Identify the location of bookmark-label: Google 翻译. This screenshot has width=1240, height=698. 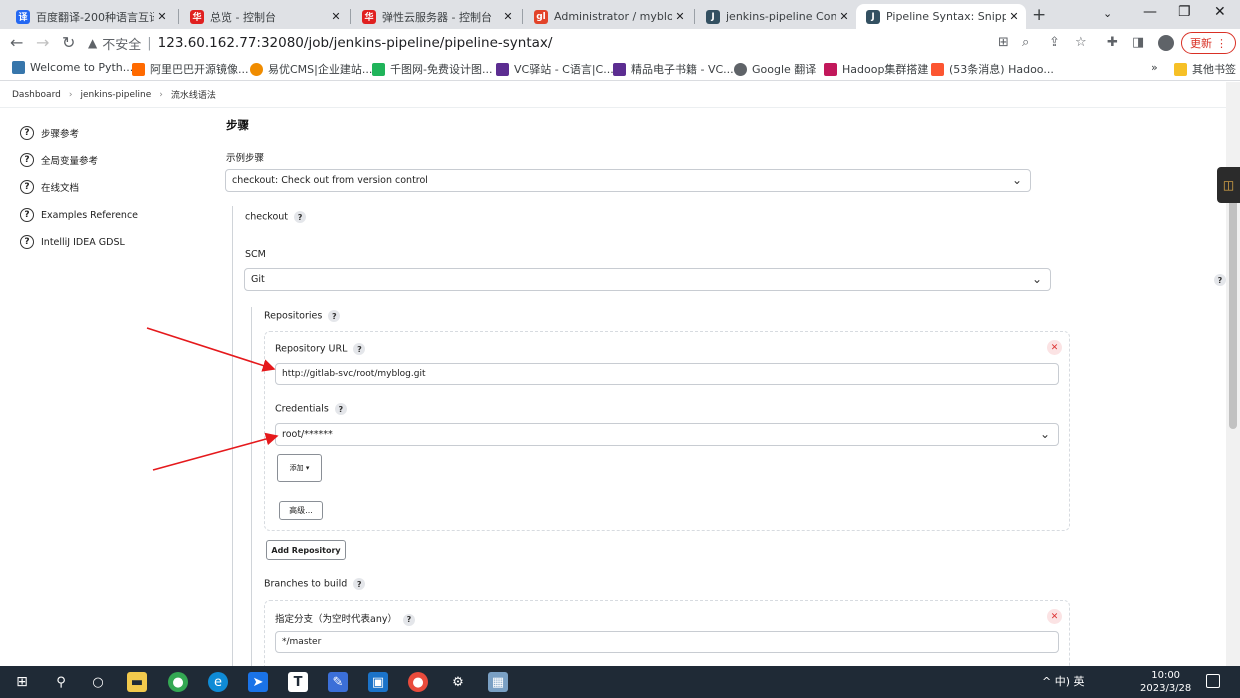
(784, 69).